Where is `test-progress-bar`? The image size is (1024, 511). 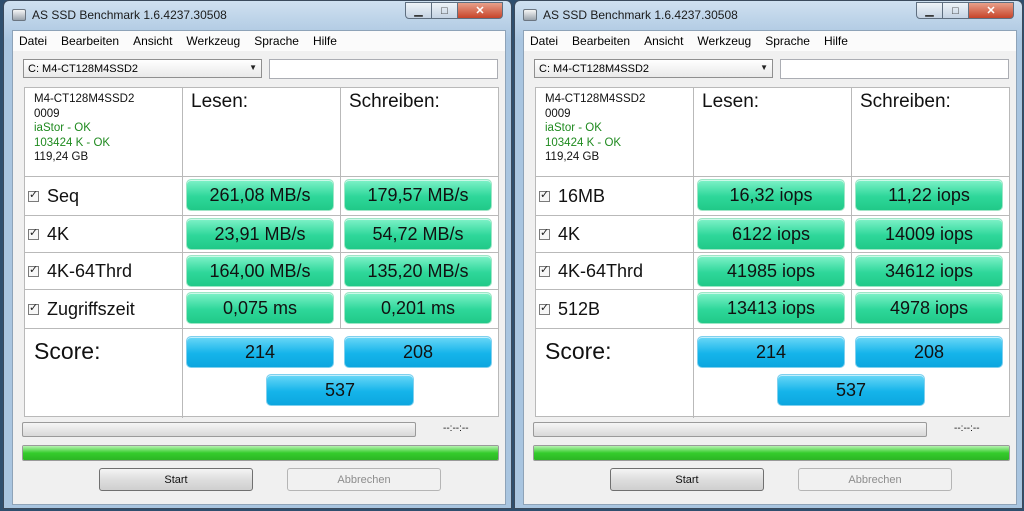
test-progress-bar is located at coordinates (219, 429).